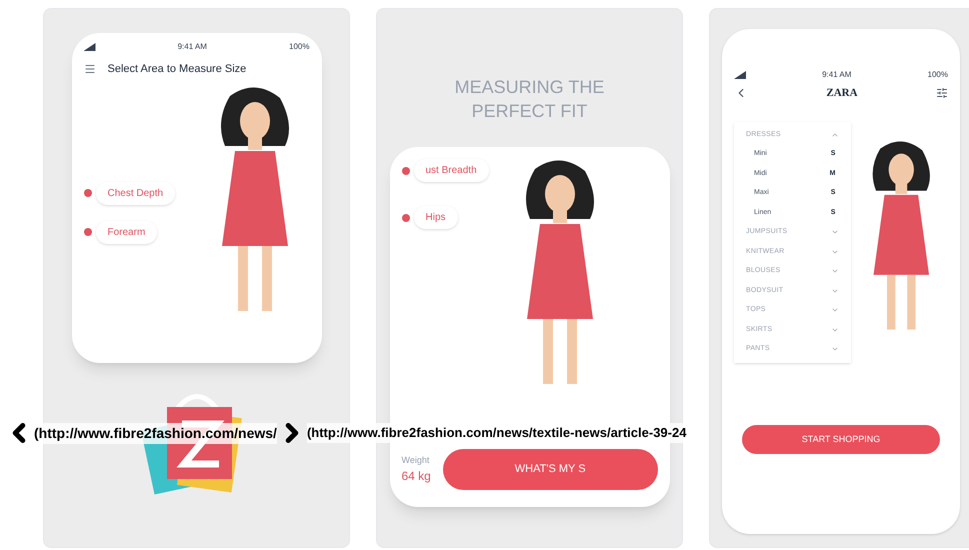 This screenshot has width=969, height=550. I want to click on measure-chip: Chest Depth, so click(136, 193).